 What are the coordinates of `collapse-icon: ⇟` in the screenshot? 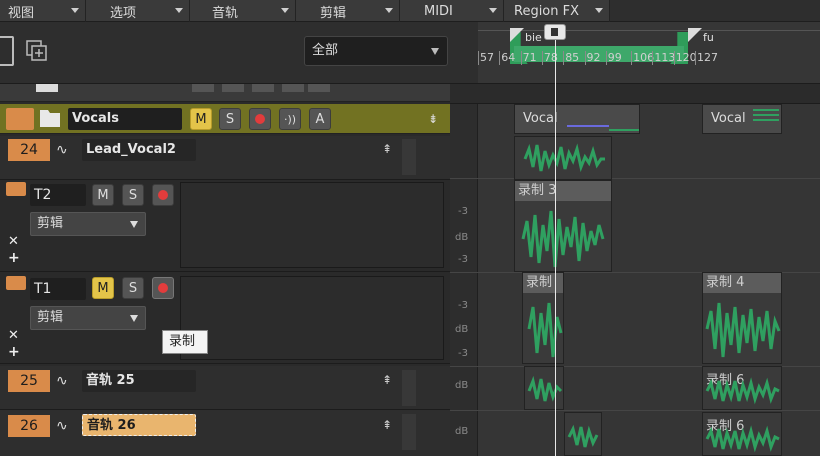 It's located at (433, 119).